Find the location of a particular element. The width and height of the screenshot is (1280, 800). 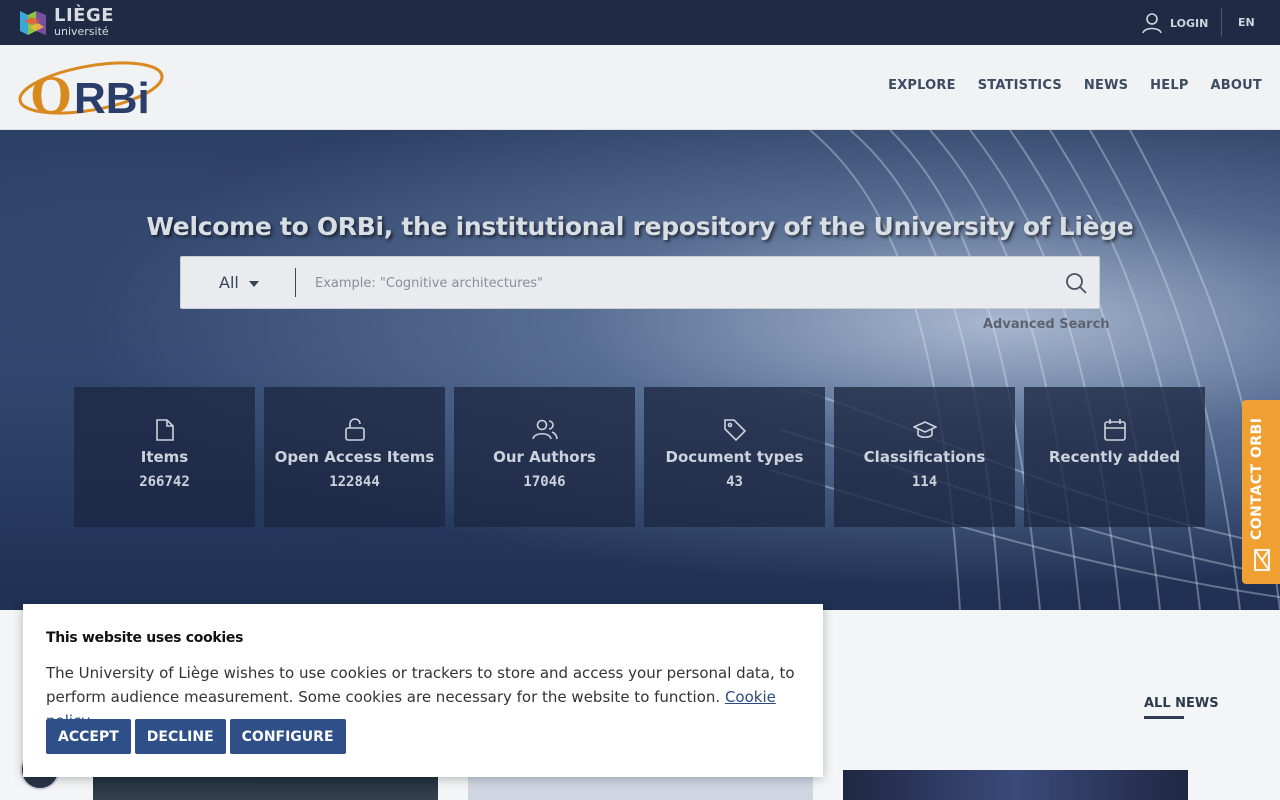

caret-down-icon is located at coordinates (253, 283).